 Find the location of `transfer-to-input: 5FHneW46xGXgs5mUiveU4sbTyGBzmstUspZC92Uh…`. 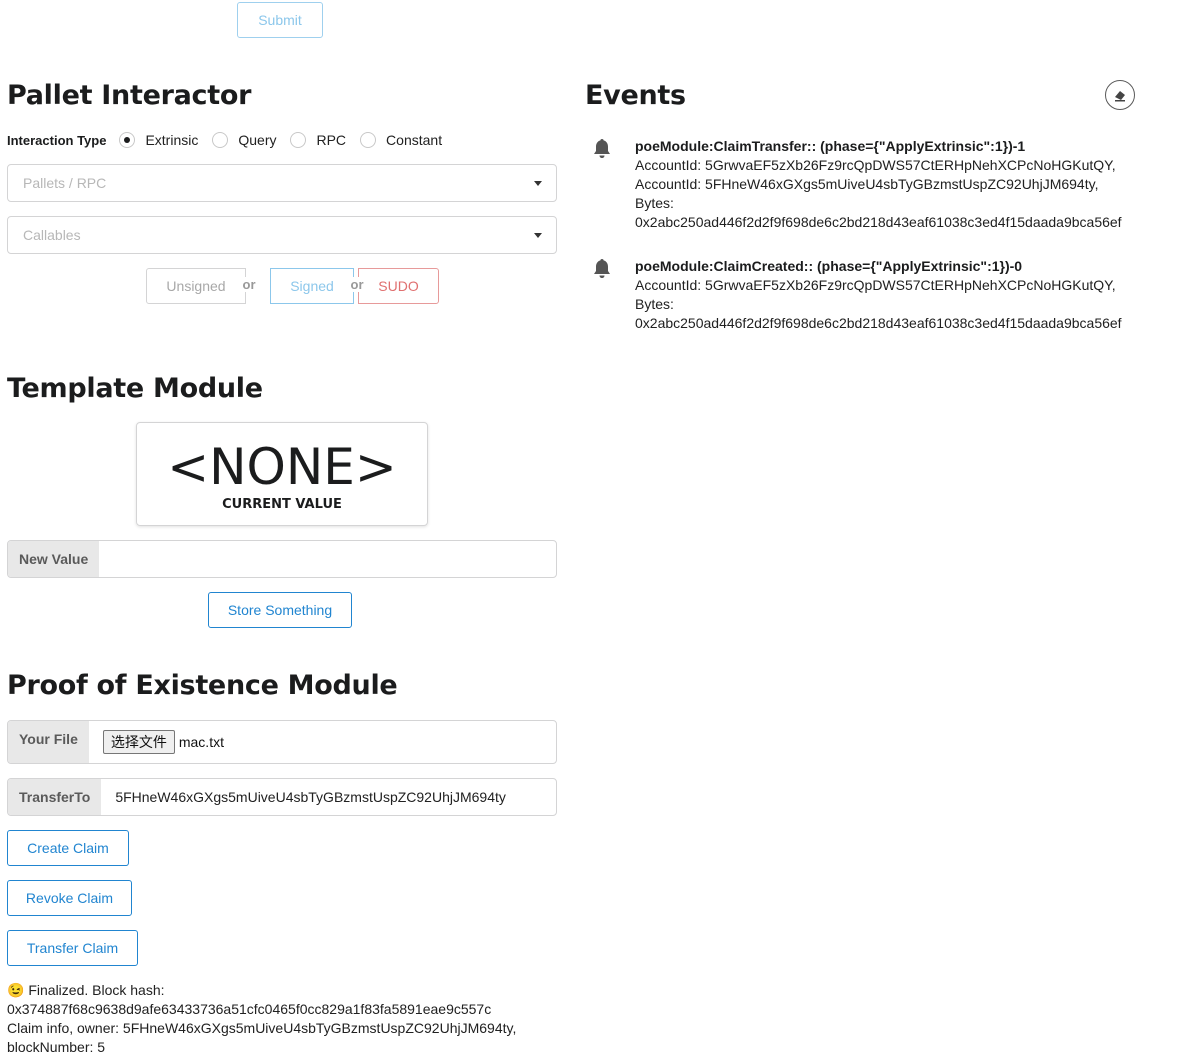

transfer-to-input: 5FHneW46xGXgs5mUiveU4sbTyGBzmstUspZC92Uh… is located at coordinates (328, 797).